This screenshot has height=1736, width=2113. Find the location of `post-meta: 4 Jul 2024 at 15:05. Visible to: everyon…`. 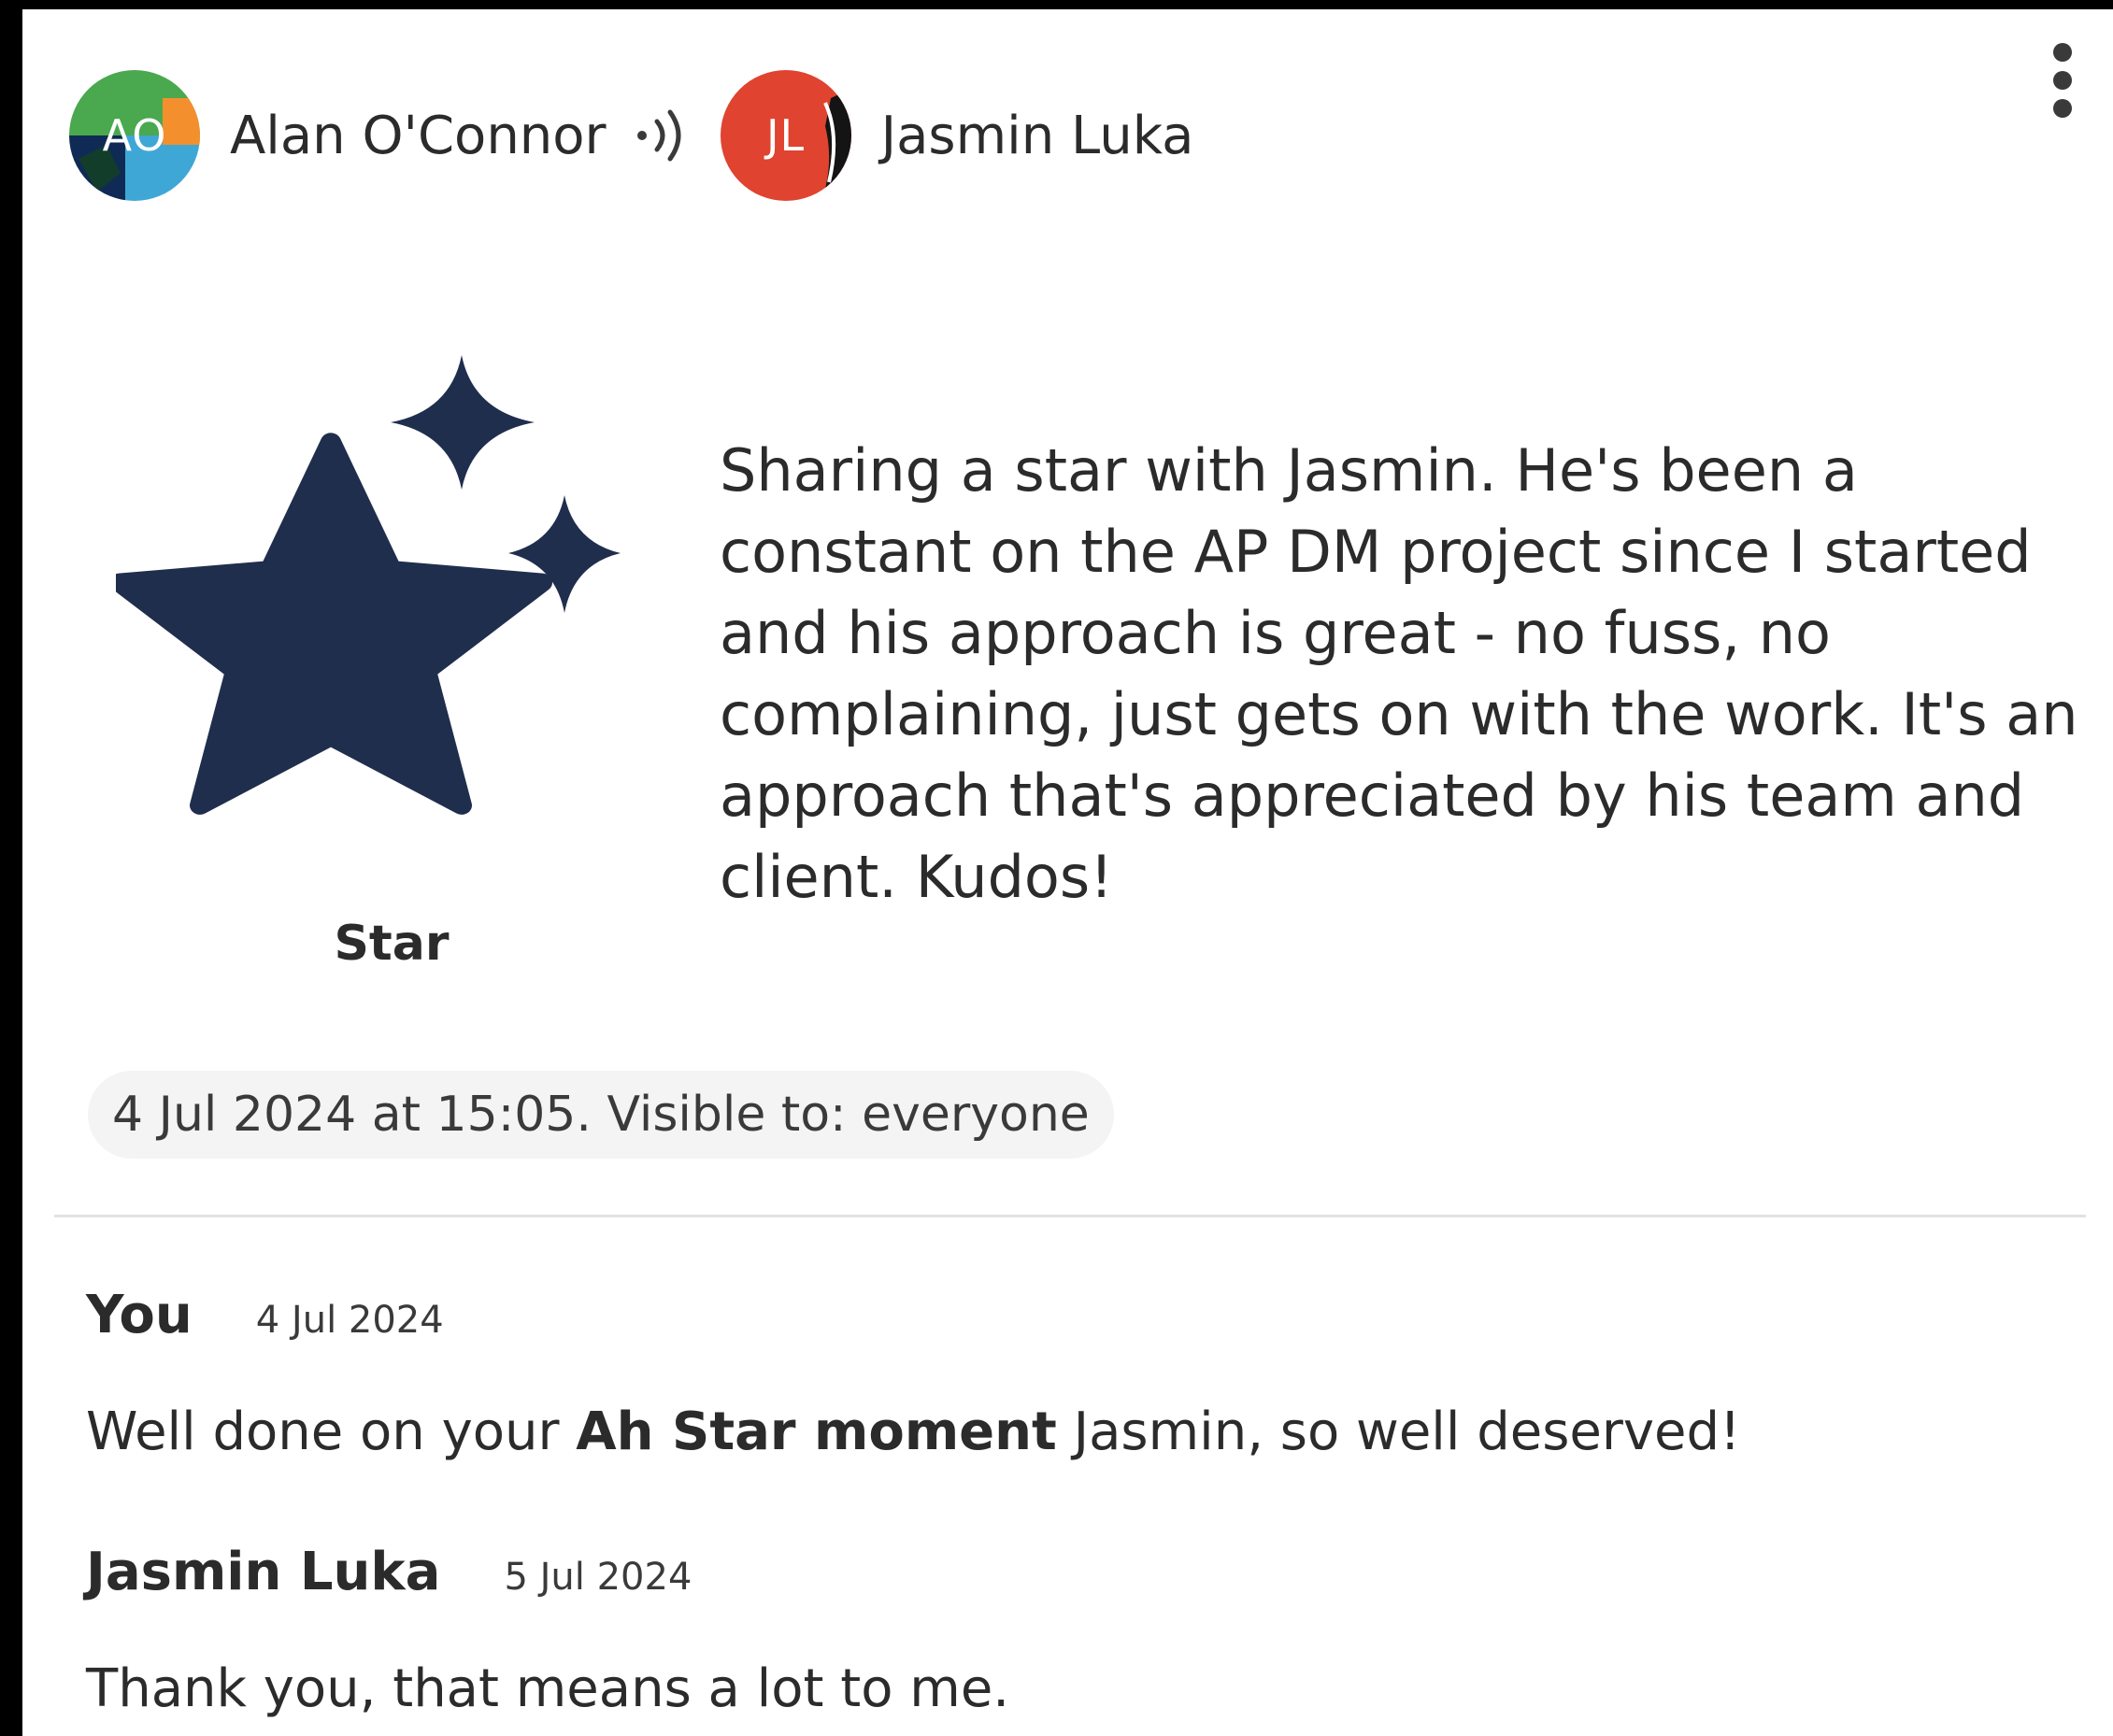

post-meta: 4 Jul 2024 at 15:05. Visible to: everyon… is located at coordinates (601, 1115).